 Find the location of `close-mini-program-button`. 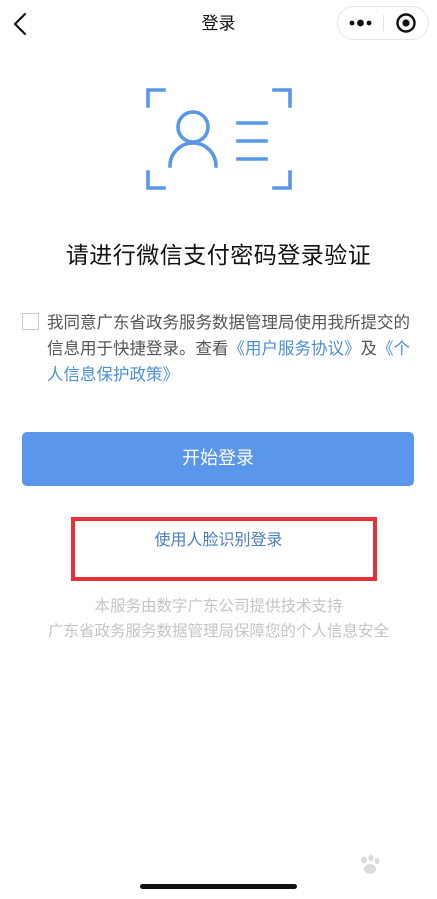

close-mini-program-button is located at coordinates (406, 23).